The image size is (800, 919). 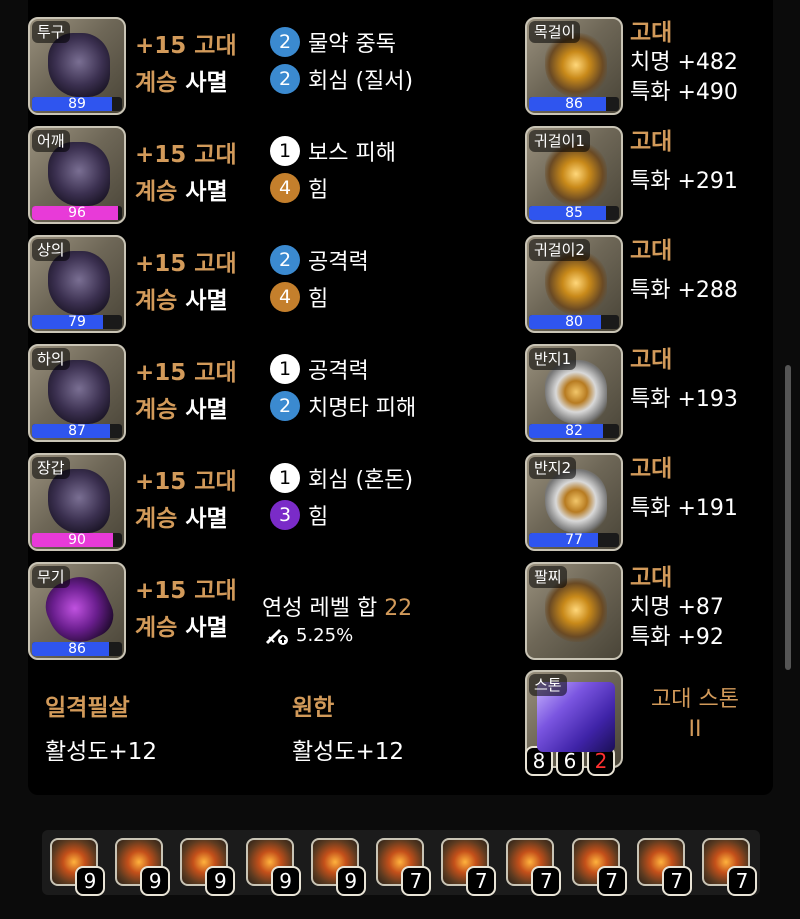 What do you see at coordinates (77, 213) in the screenshot?
I see `quality-value: 96` at bounding box center [77, 213].